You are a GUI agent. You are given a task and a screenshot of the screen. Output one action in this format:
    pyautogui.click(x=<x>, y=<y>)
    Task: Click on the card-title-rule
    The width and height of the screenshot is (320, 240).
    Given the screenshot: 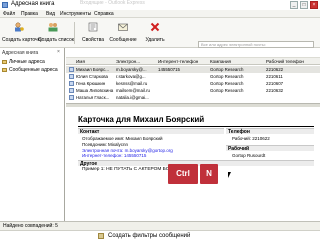 What is the action you would take?
    pyautogui.click(x=196, y=126)
    